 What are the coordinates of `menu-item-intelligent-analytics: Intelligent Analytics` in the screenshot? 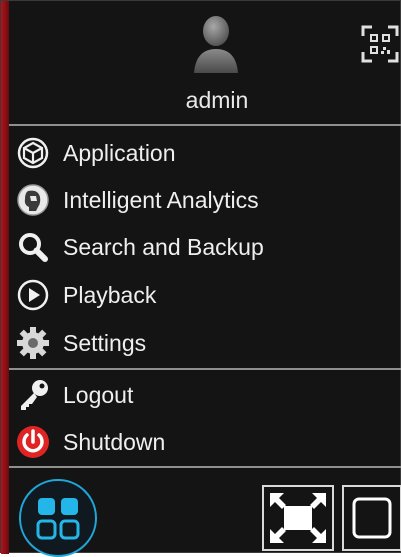 It's located at (205, 200).